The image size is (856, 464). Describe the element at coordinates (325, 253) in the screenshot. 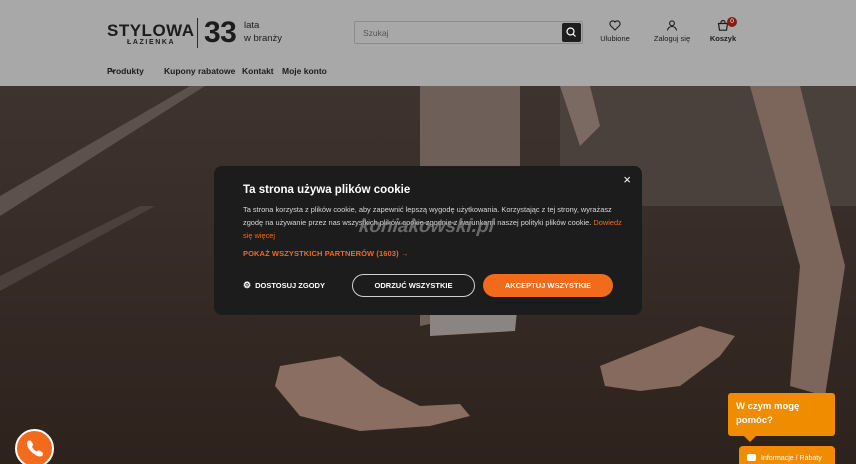

I see `show-partners-link: POKAŻ WSZYSTKICH PARTNERÓW (1603) →` at that location.